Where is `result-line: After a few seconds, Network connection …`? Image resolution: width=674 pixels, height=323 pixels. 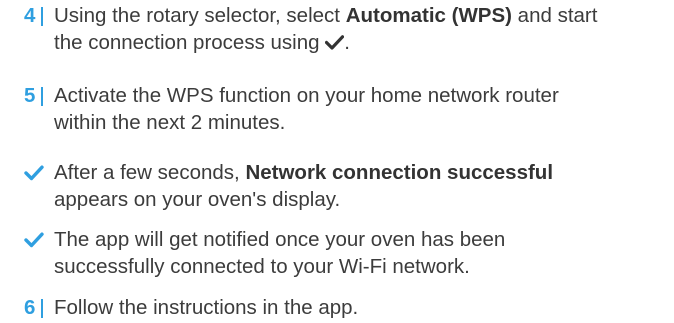
result-line: After a few seconds, Network connection … is located at coordinates (361, 172).